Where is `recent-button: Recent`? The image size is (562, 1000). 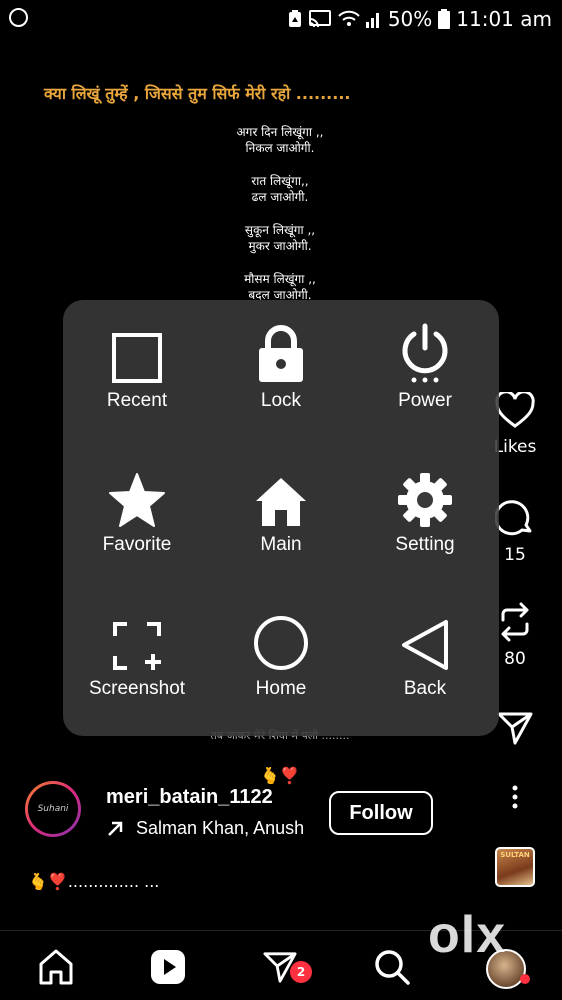
recent-button: Recent is located at coordinates (137, 367).